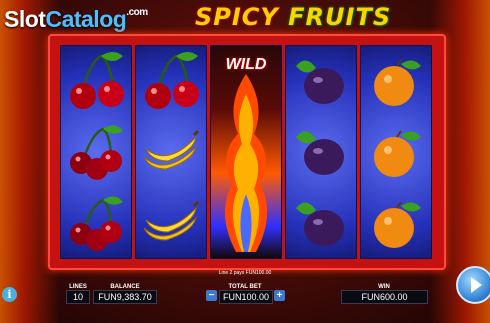 The width and height of the screenshot is (490, 323). What do you see at coordinates (246, 297) in the screenshot?
I see `total-bet-value: FUN100.00` at bounding box center [246, 297].